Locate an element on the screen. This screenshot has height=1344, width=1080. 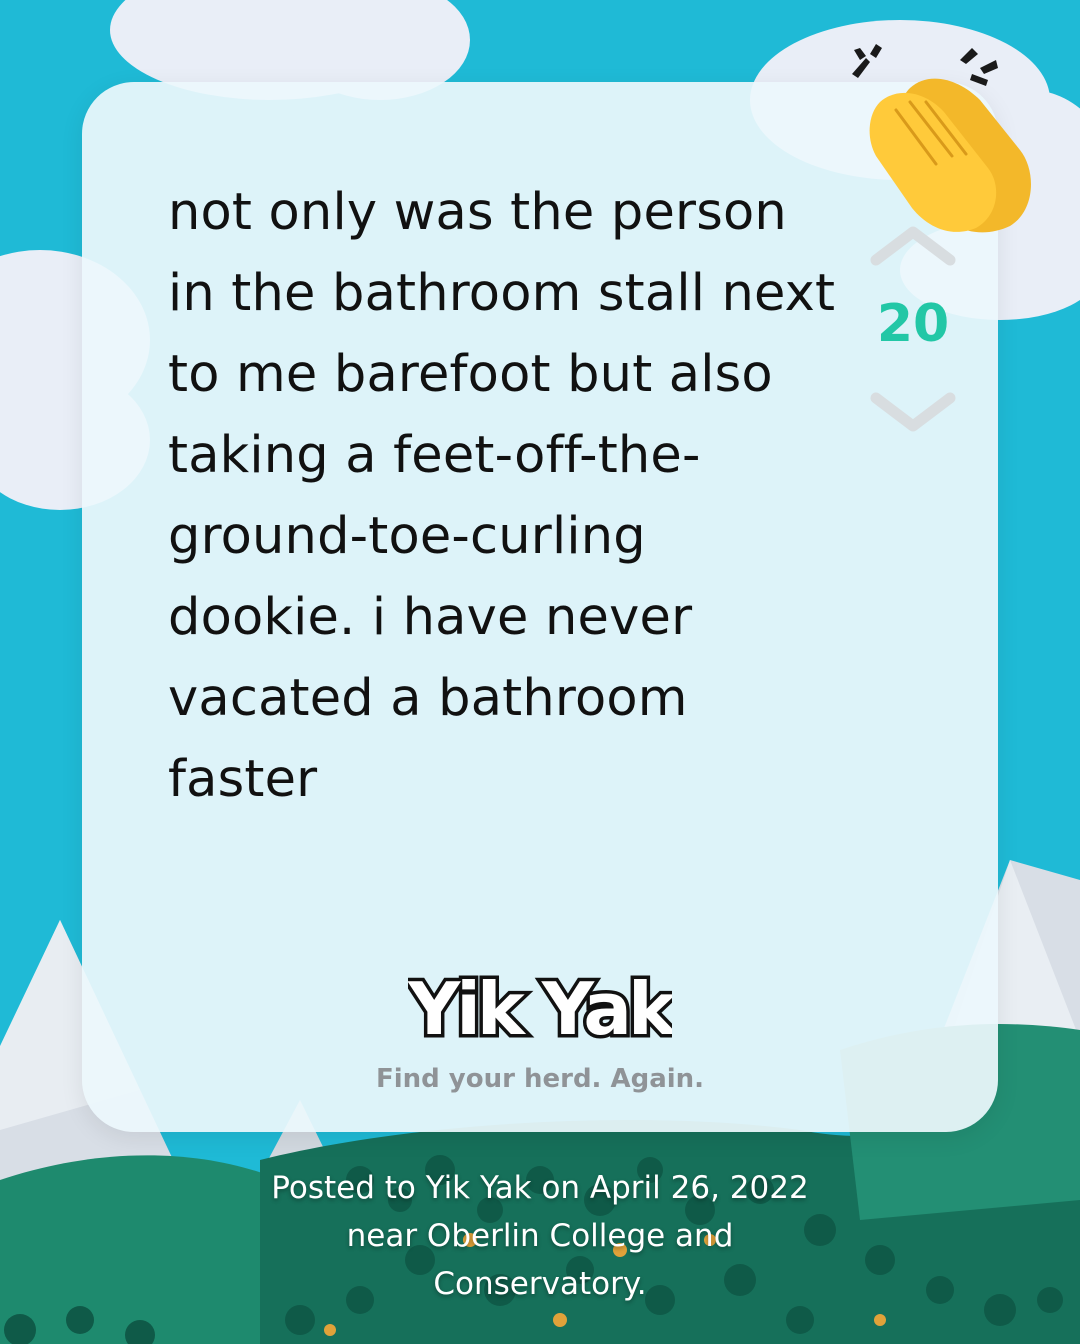
vote-count: 20 is located at coordinates (913, 324).